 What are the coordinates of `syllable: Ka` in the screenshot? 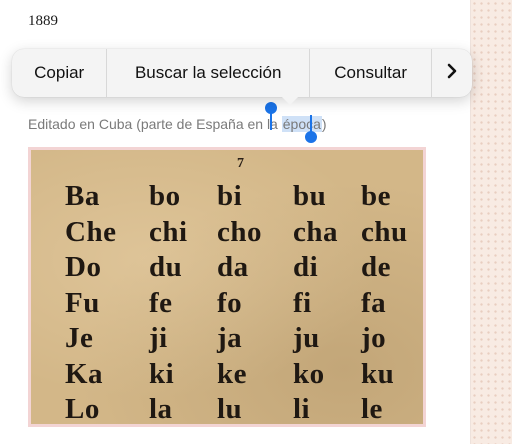 It's located at (84, 373).